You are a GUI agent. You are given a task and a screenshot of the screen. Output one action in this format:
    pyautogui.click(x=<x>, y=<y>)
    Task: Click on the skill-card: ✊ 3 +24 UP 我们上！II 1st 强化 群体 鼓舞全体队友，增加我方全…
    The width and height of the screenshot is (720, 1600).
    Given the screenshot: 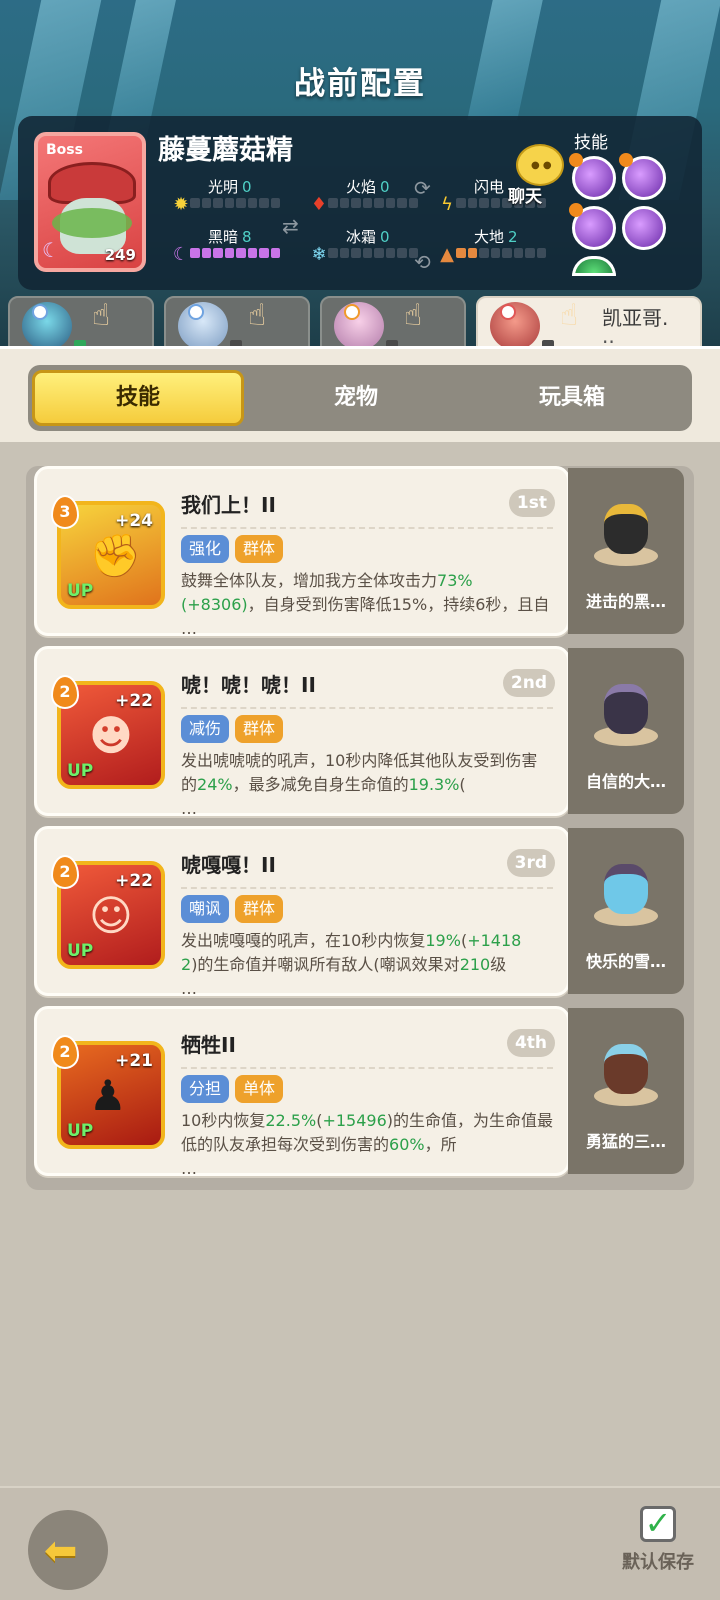 What is the action you would take?
    pyautogui.click(x=302, y=552)
    